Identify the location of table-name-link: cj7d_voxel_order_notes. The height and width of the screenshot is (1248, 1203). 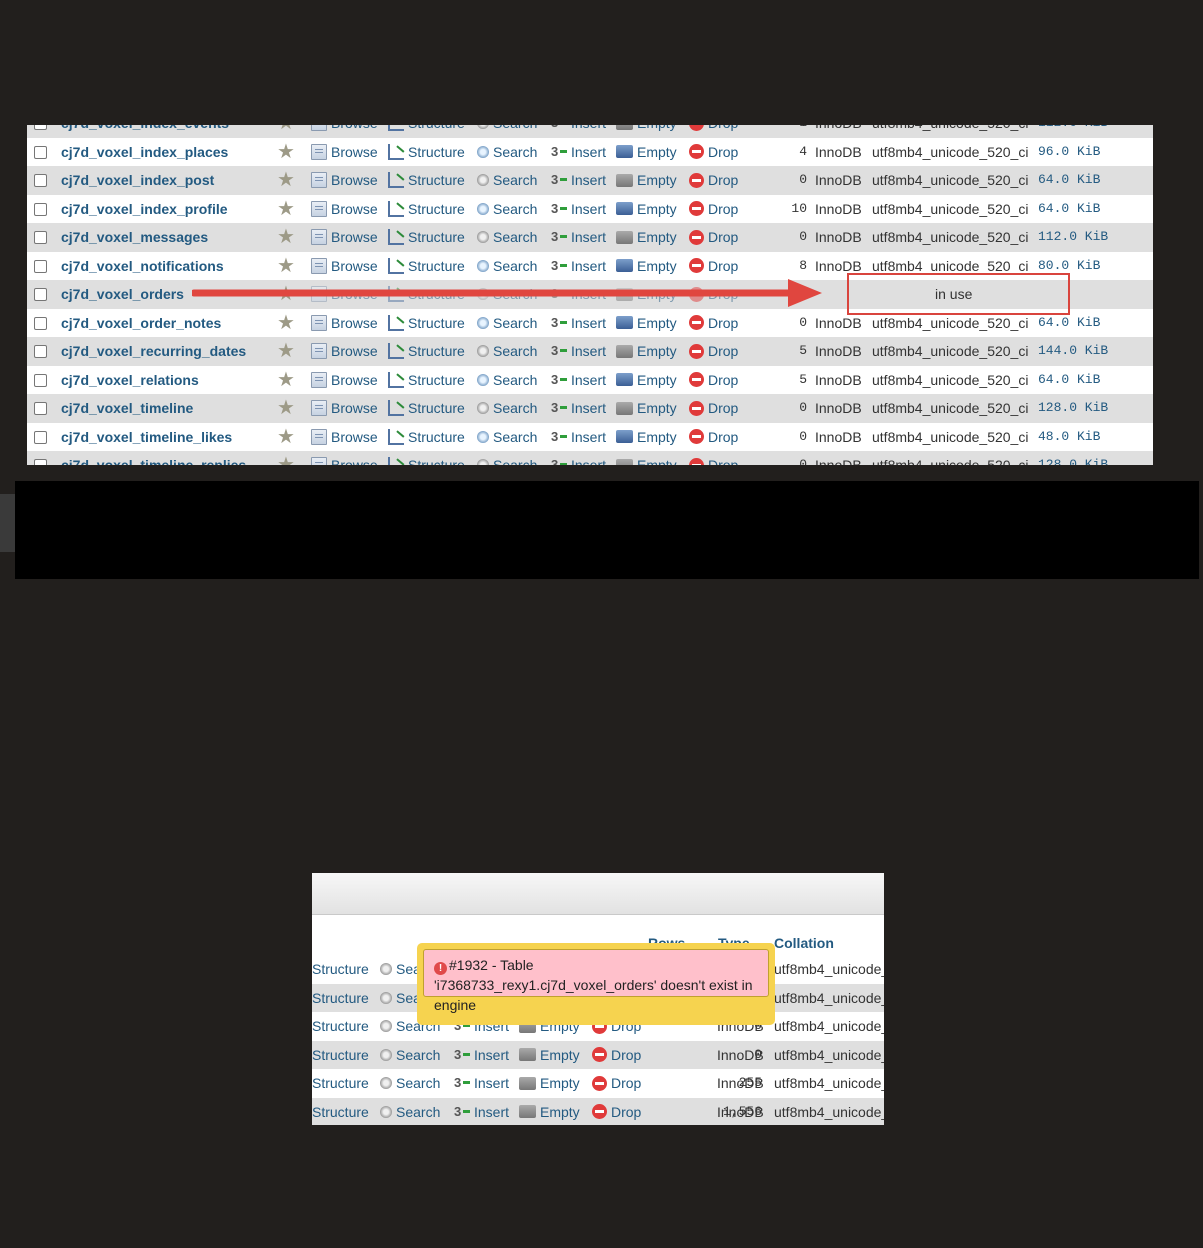
(141, 323).